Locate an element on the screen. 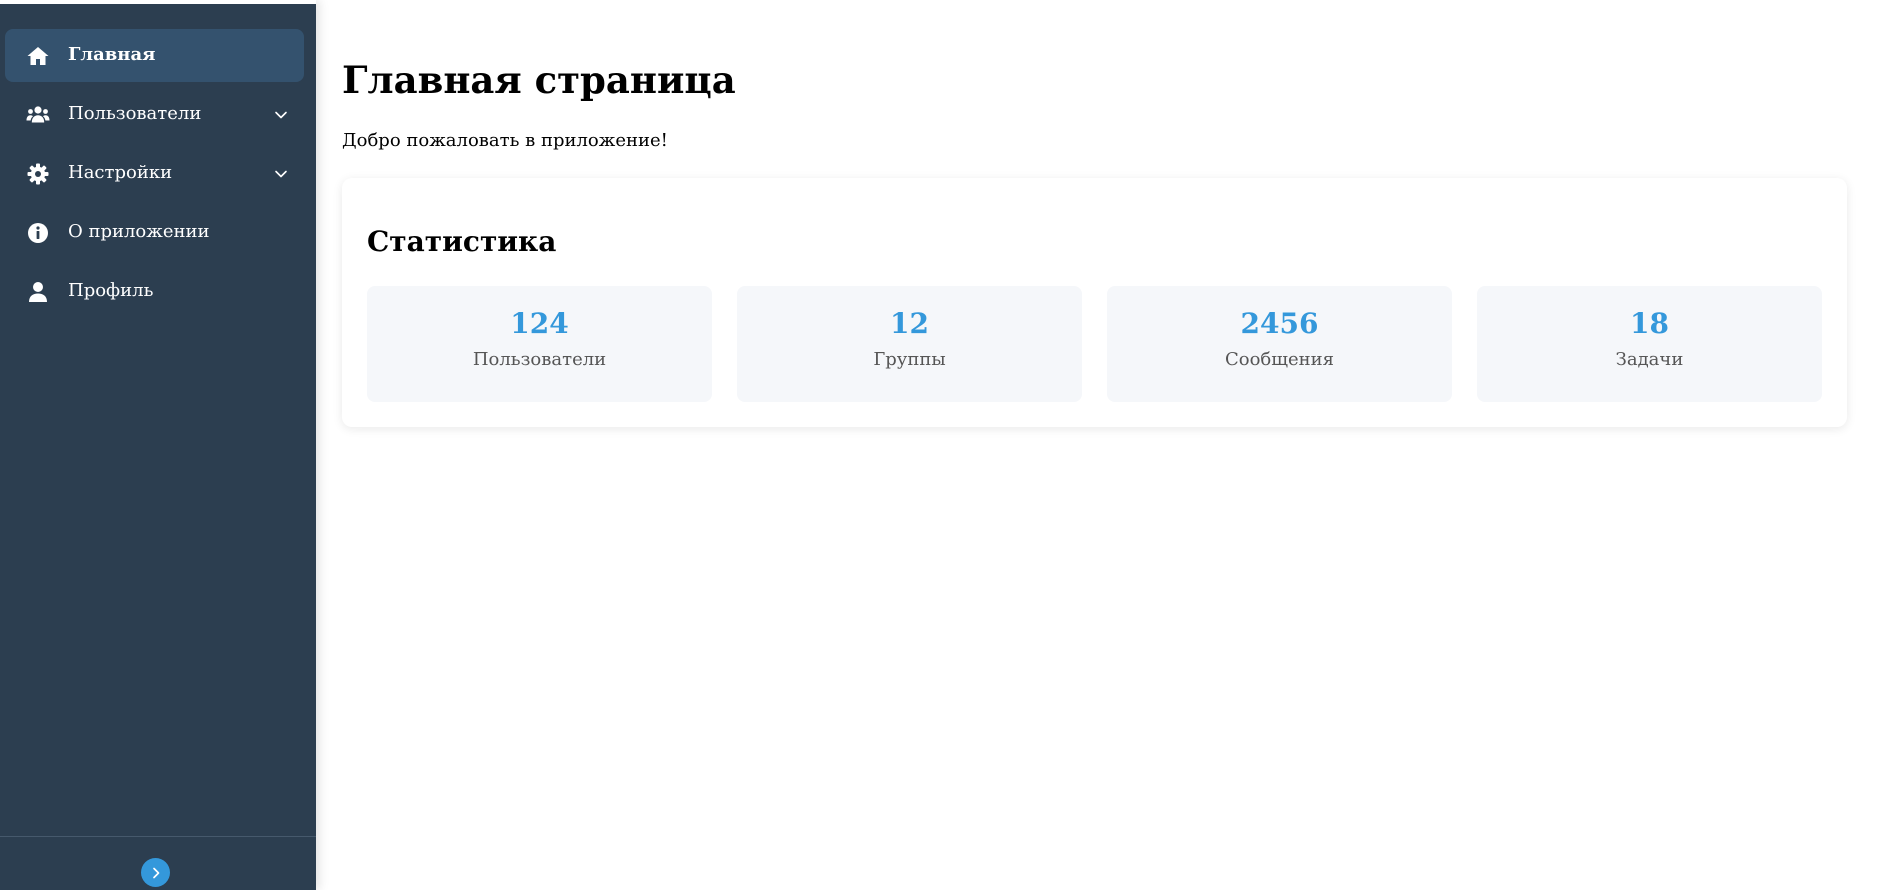 The width and height of the screenshot is (1883, 890). sidebar-item-users: Пользователи is located at coordinates (154, 114).